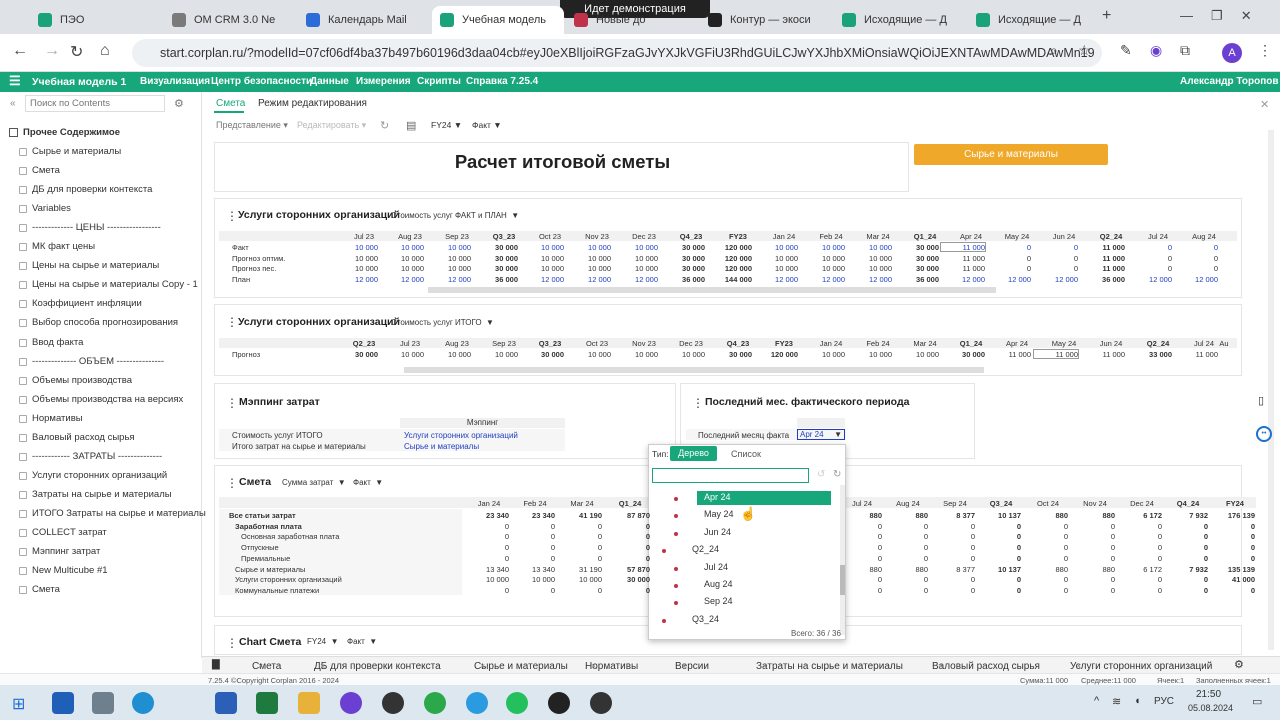  I want to click on sidebar-item: Смета, so click(46, 589).